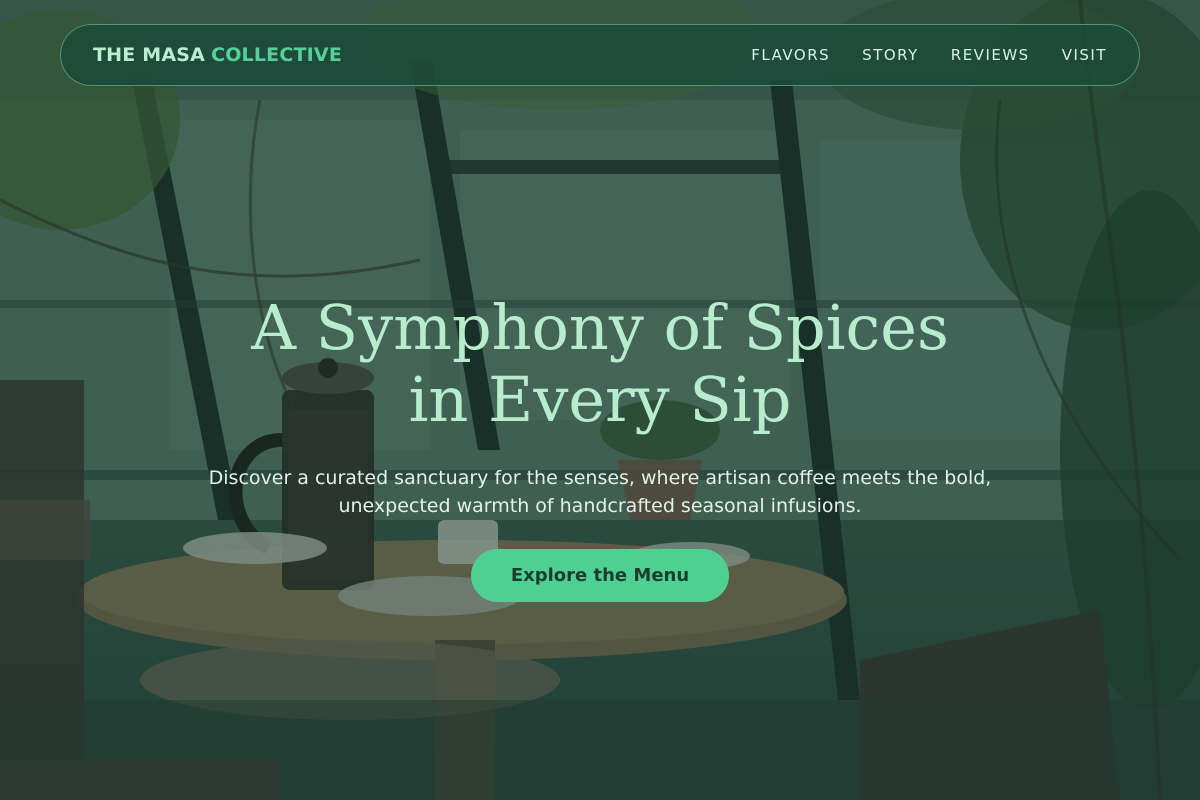  Describe the element at coordinates (929, 55) in the screenshot. I see `nav-links: FLAVORS STORY REVIEWS VISIT` at that location.